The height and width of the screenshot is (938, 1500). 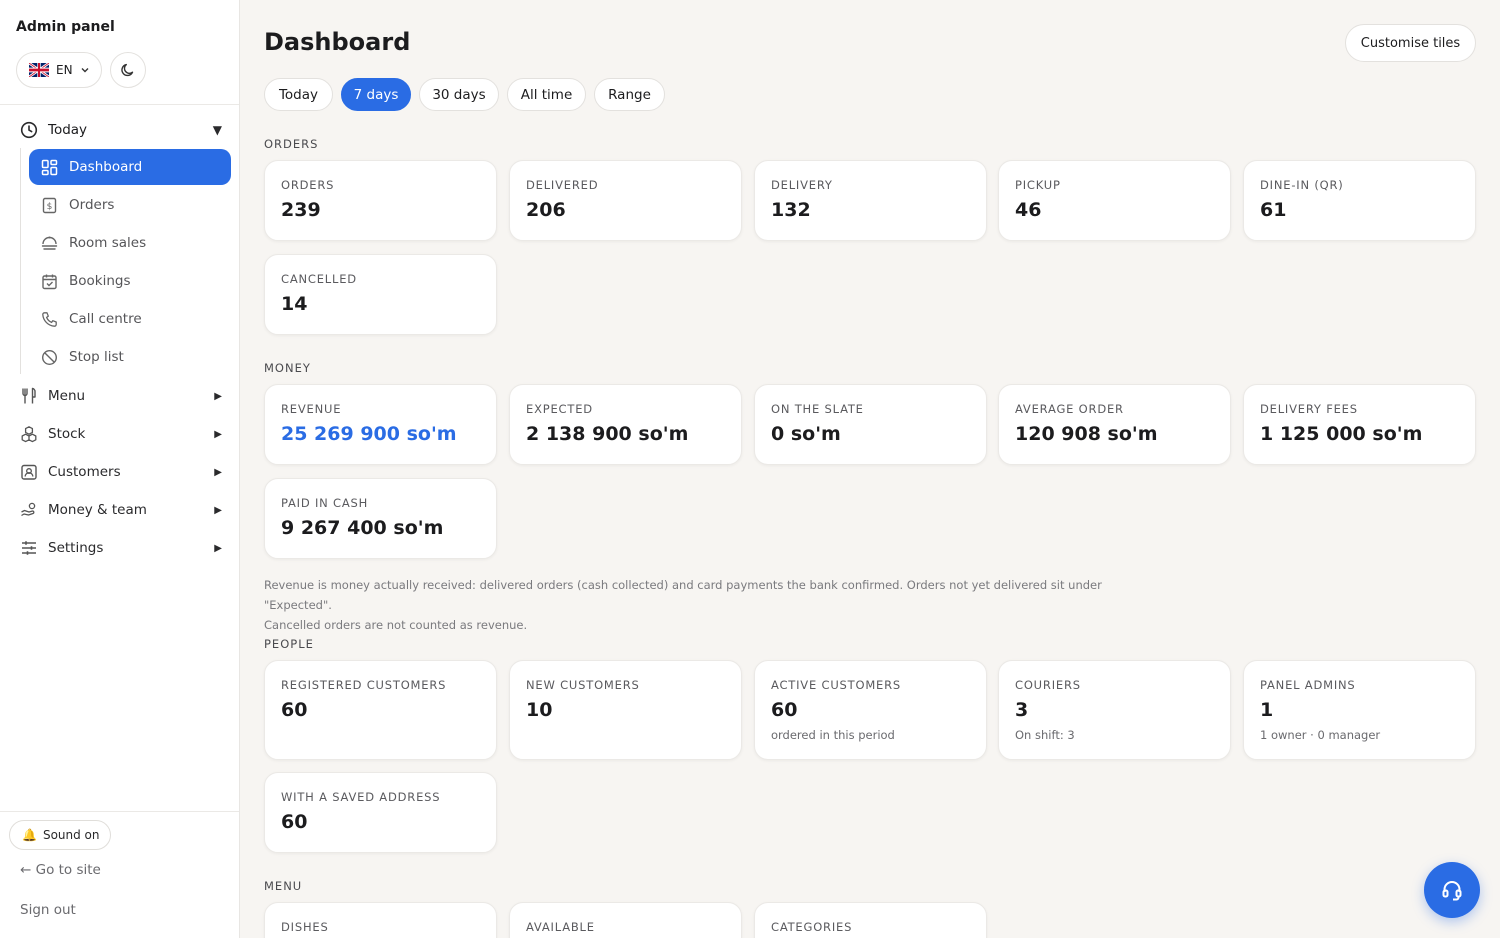 What do you see at coordinates (870, 920) in the screenshot?
I see `tile-categories: CATEGORIES` at bounding box center [870, 920].